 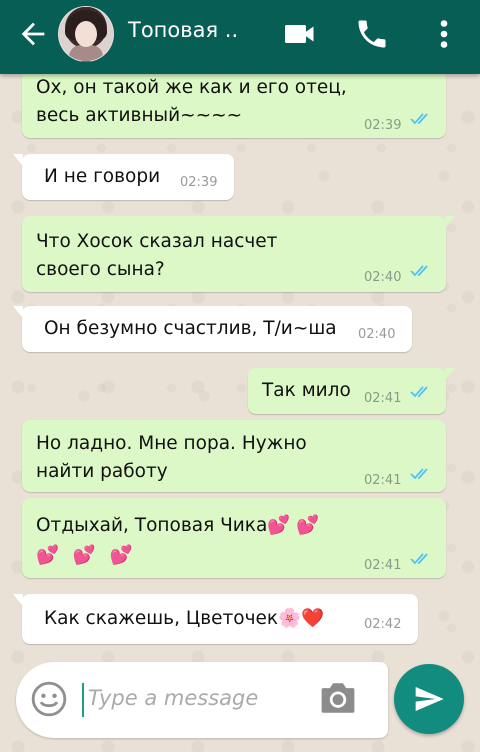 I want to click on message-text: Он безумно счастлив, Т/и~ша, so click(x=190, y=328).